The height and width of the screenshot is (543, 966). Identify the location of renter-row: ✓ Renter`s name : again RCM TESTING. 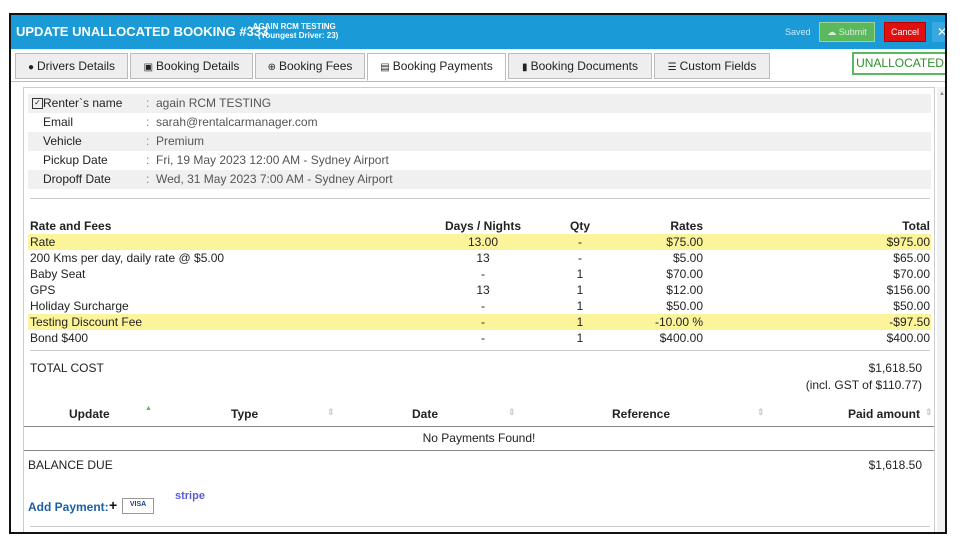
(479, 103).